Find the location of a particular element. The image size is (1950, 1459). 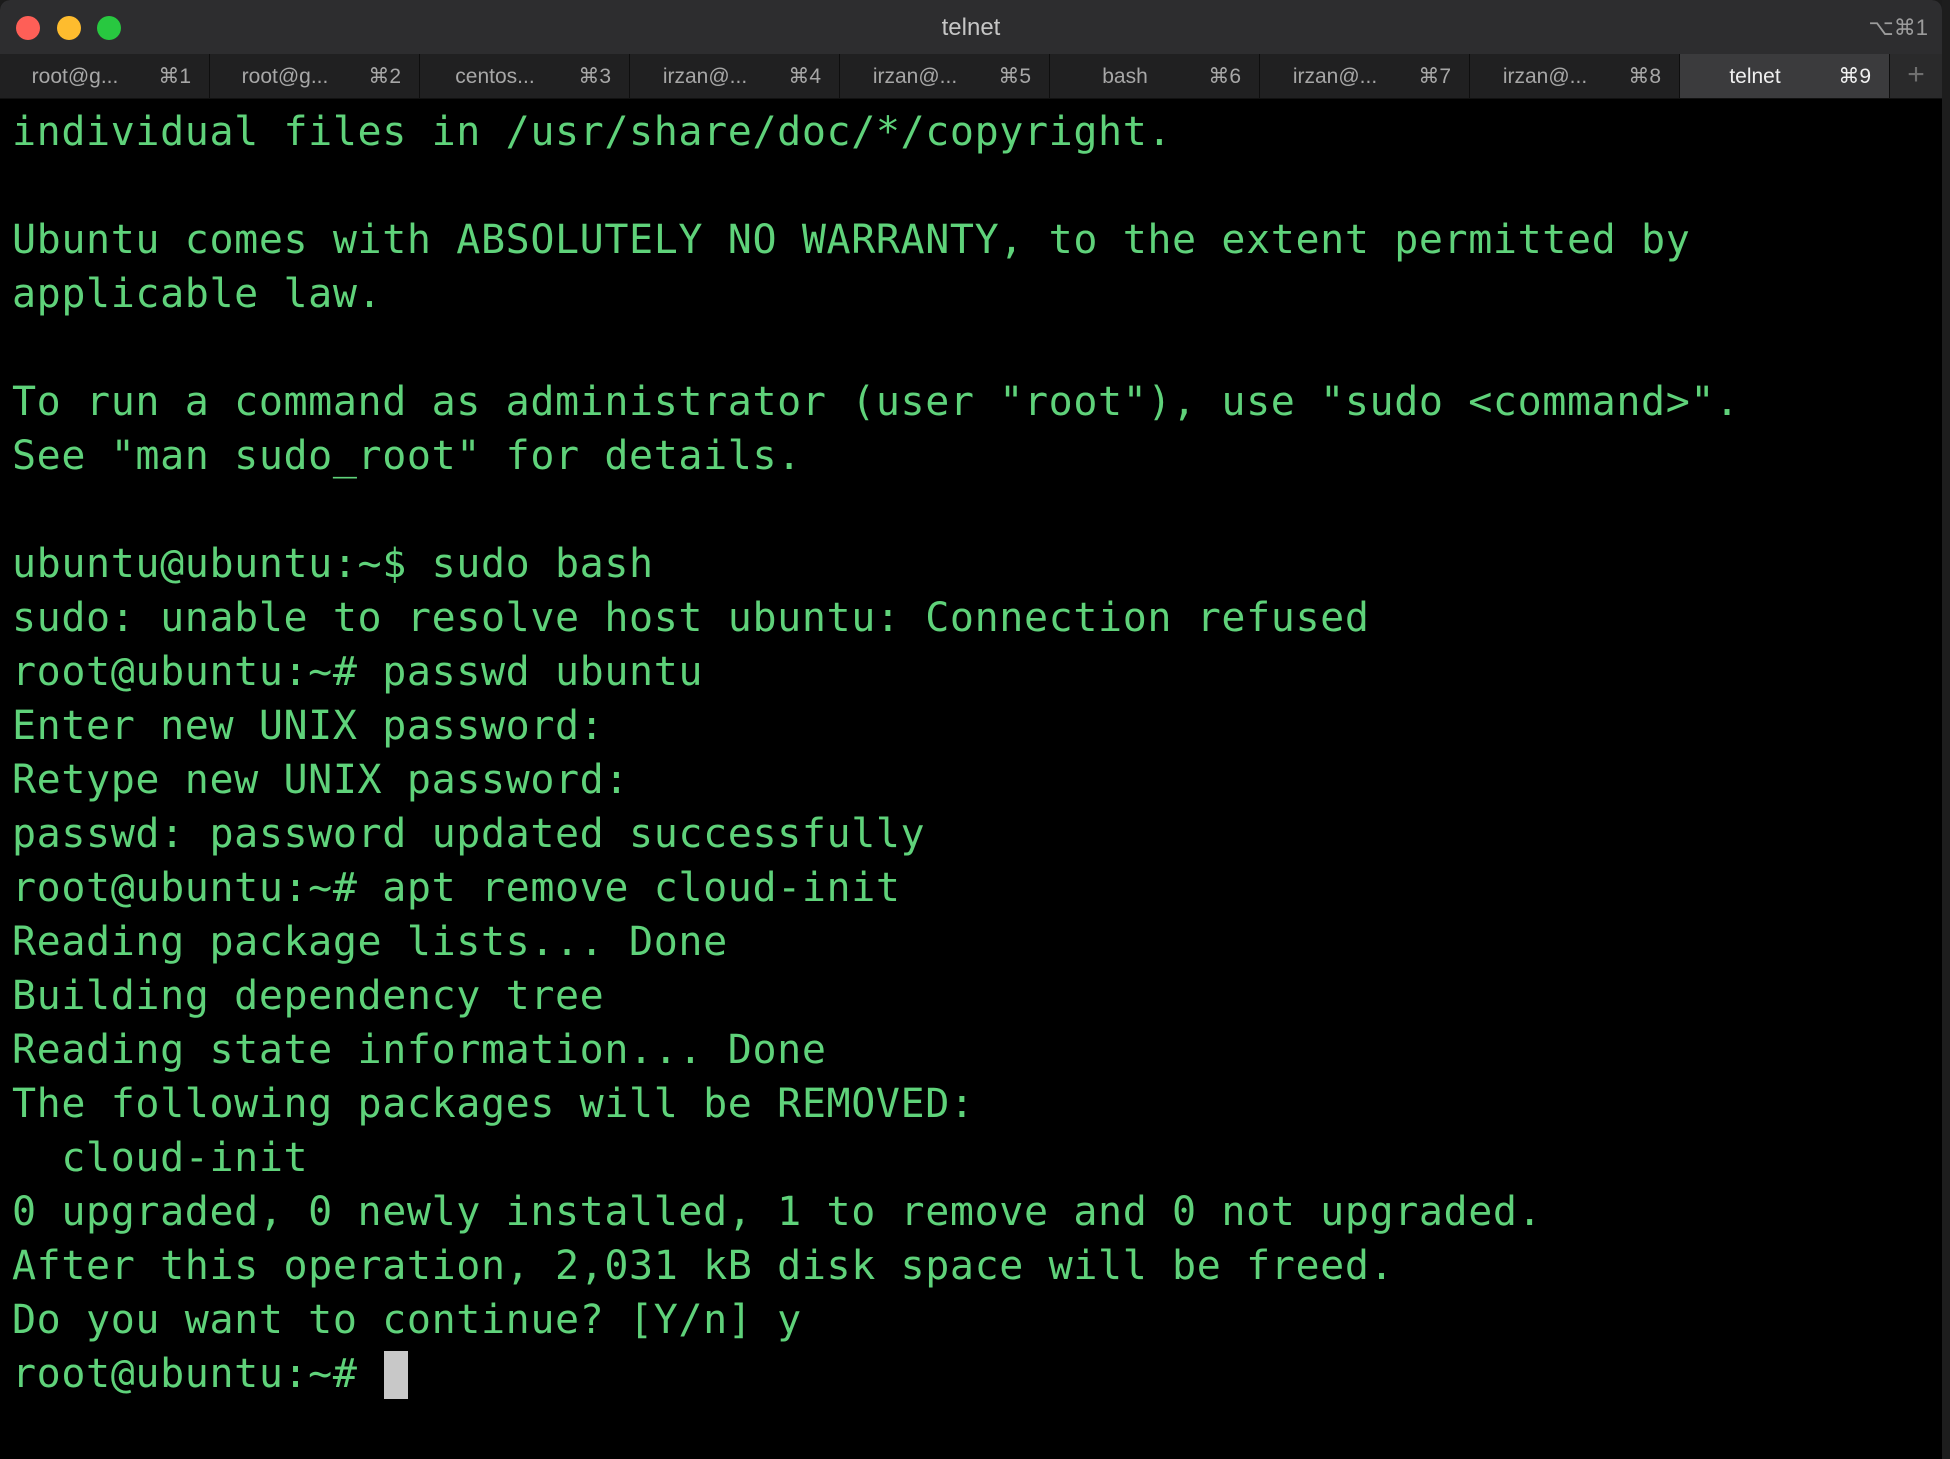

tab-2: root@g... ⌘2 is located at coordinates (315, 76).